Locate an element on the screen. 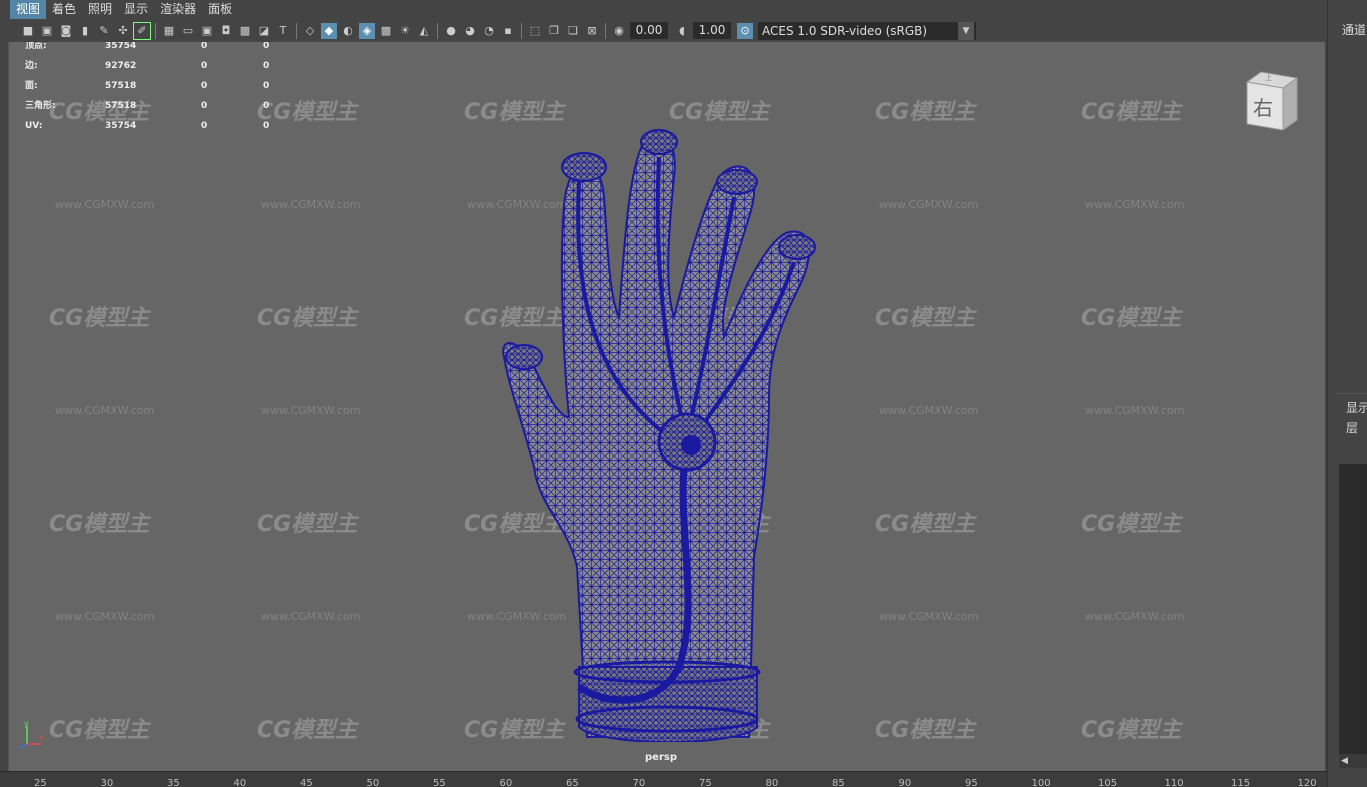  frame-tick-label: 25 is located at coordinates (40, 782).